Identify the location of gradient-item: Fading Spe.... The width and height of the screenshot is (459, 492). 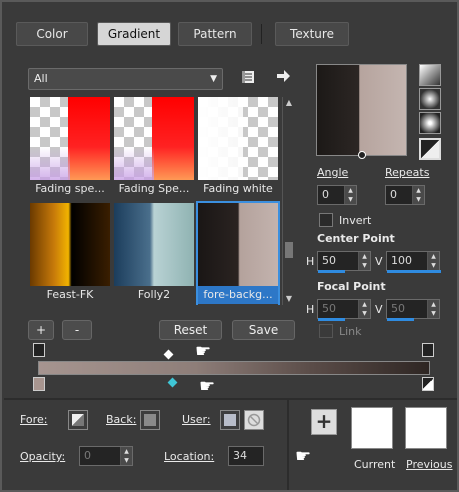
(154, 148).